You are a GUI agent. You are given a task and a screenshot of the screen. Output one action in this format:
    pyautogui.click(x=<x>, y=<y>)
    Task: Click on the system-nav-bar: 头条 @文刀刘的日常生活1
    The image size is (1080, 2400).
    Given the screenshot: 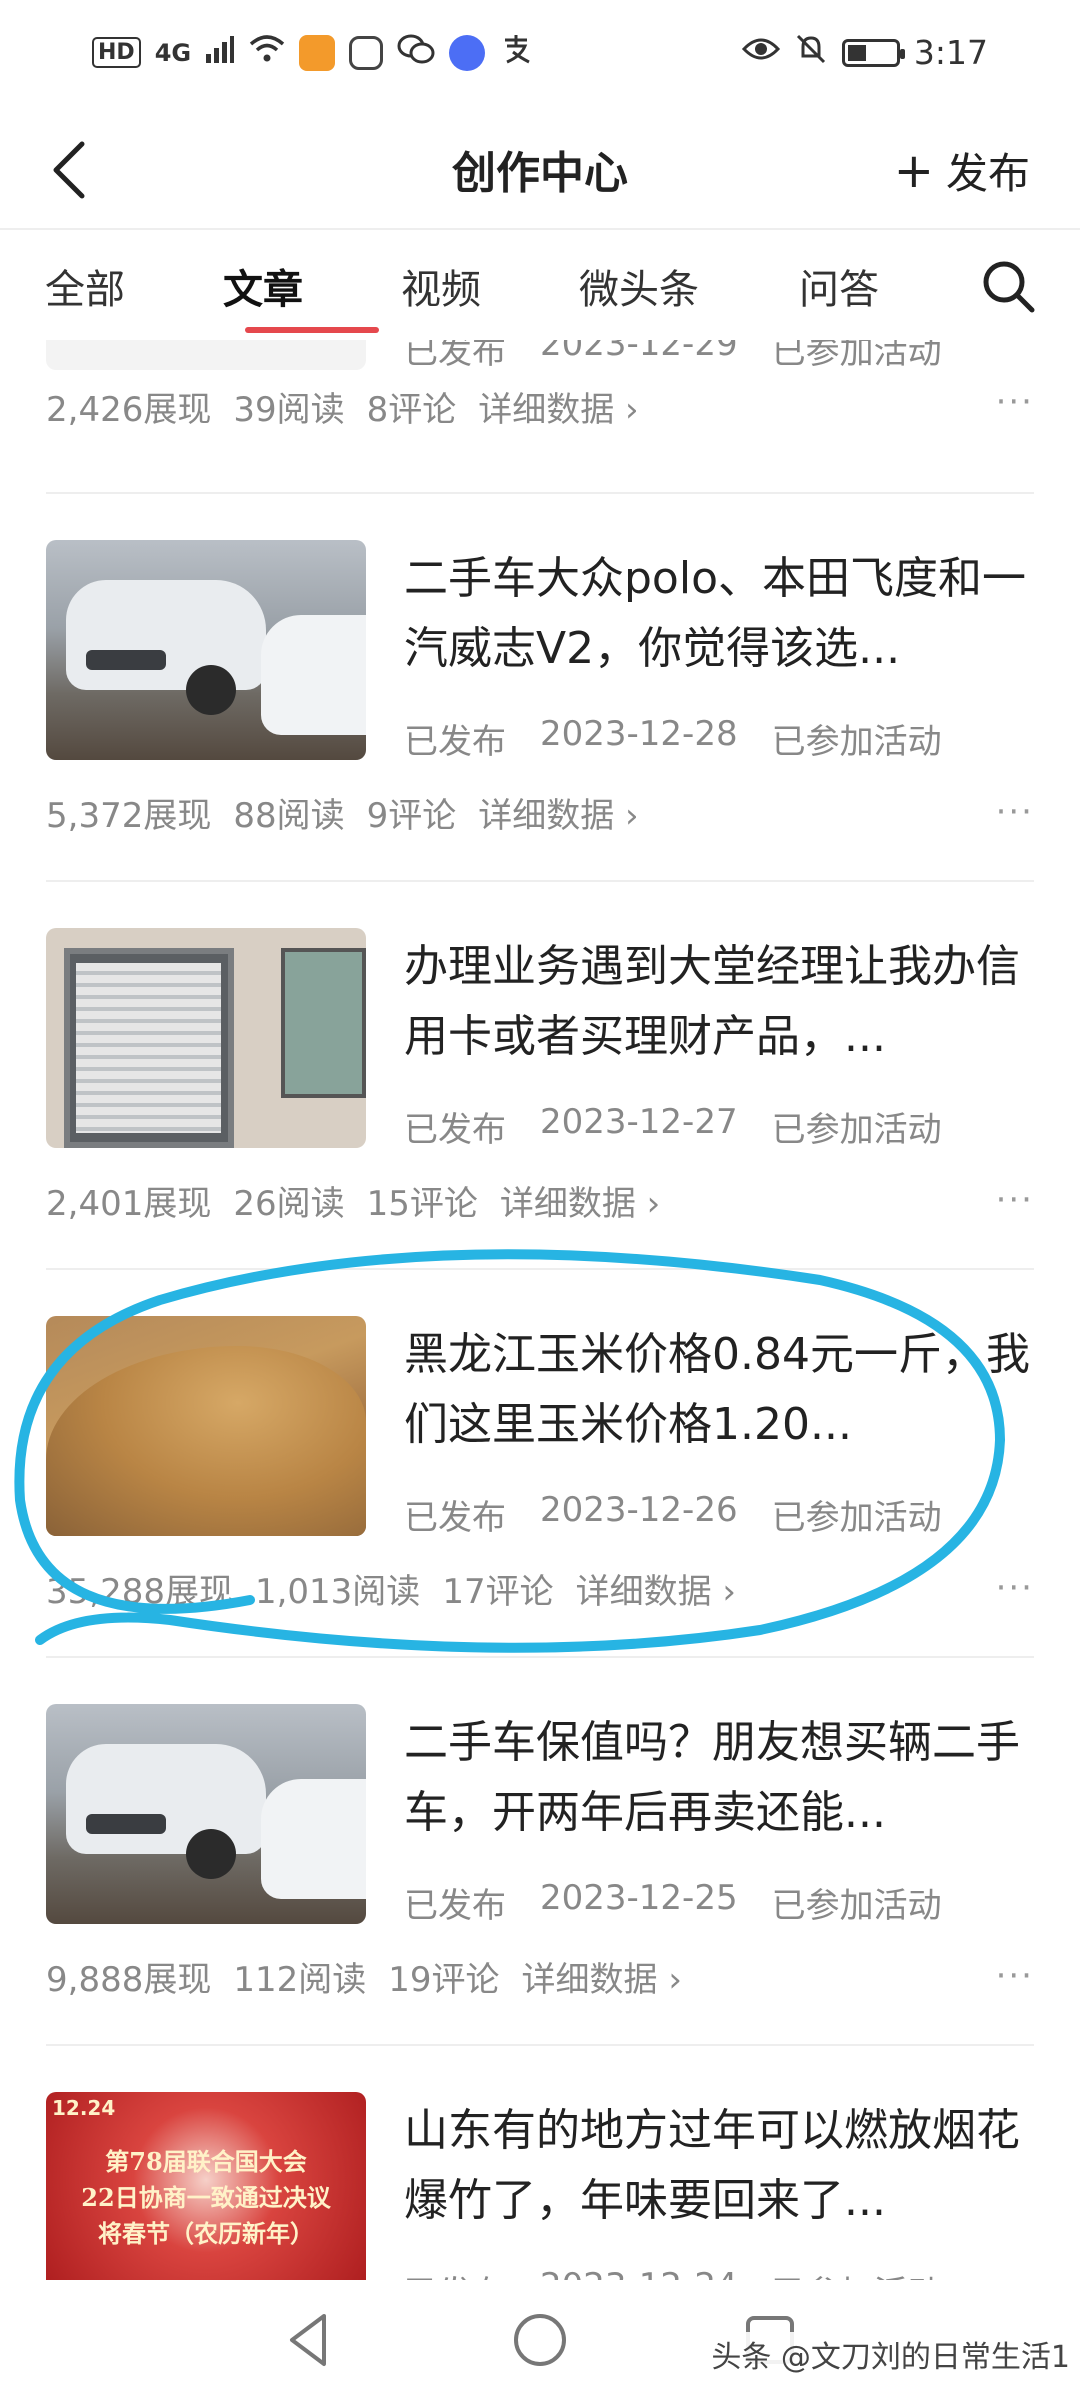 What is the action you would take?
    pyautogui.click(x=540, y=2340)
    